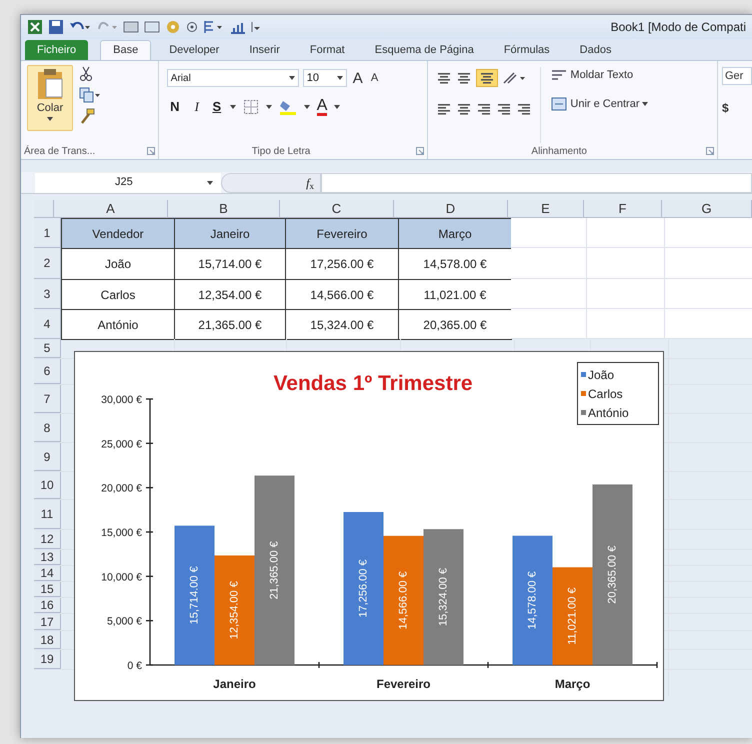 This screenshot has height=744, width=752. I want to click on merge-cells-icon, so click(559, 103).